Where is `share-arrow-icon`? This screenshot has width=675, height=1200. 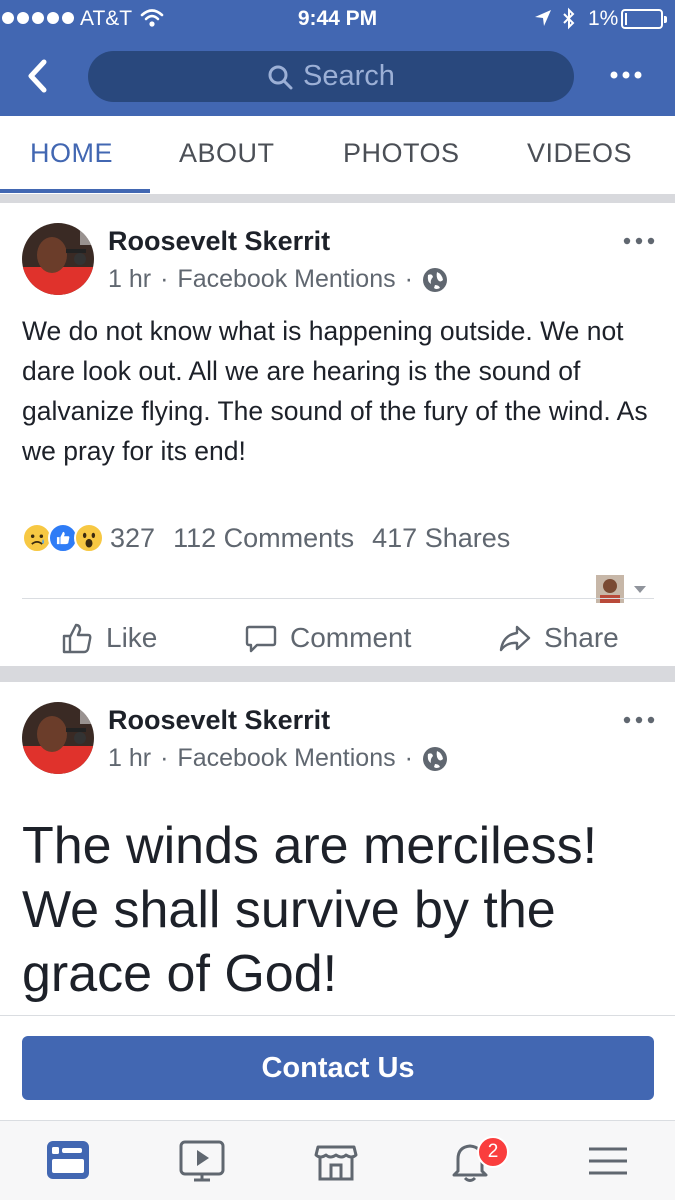
share-arrow-icon is located at coordinates (515, 638).